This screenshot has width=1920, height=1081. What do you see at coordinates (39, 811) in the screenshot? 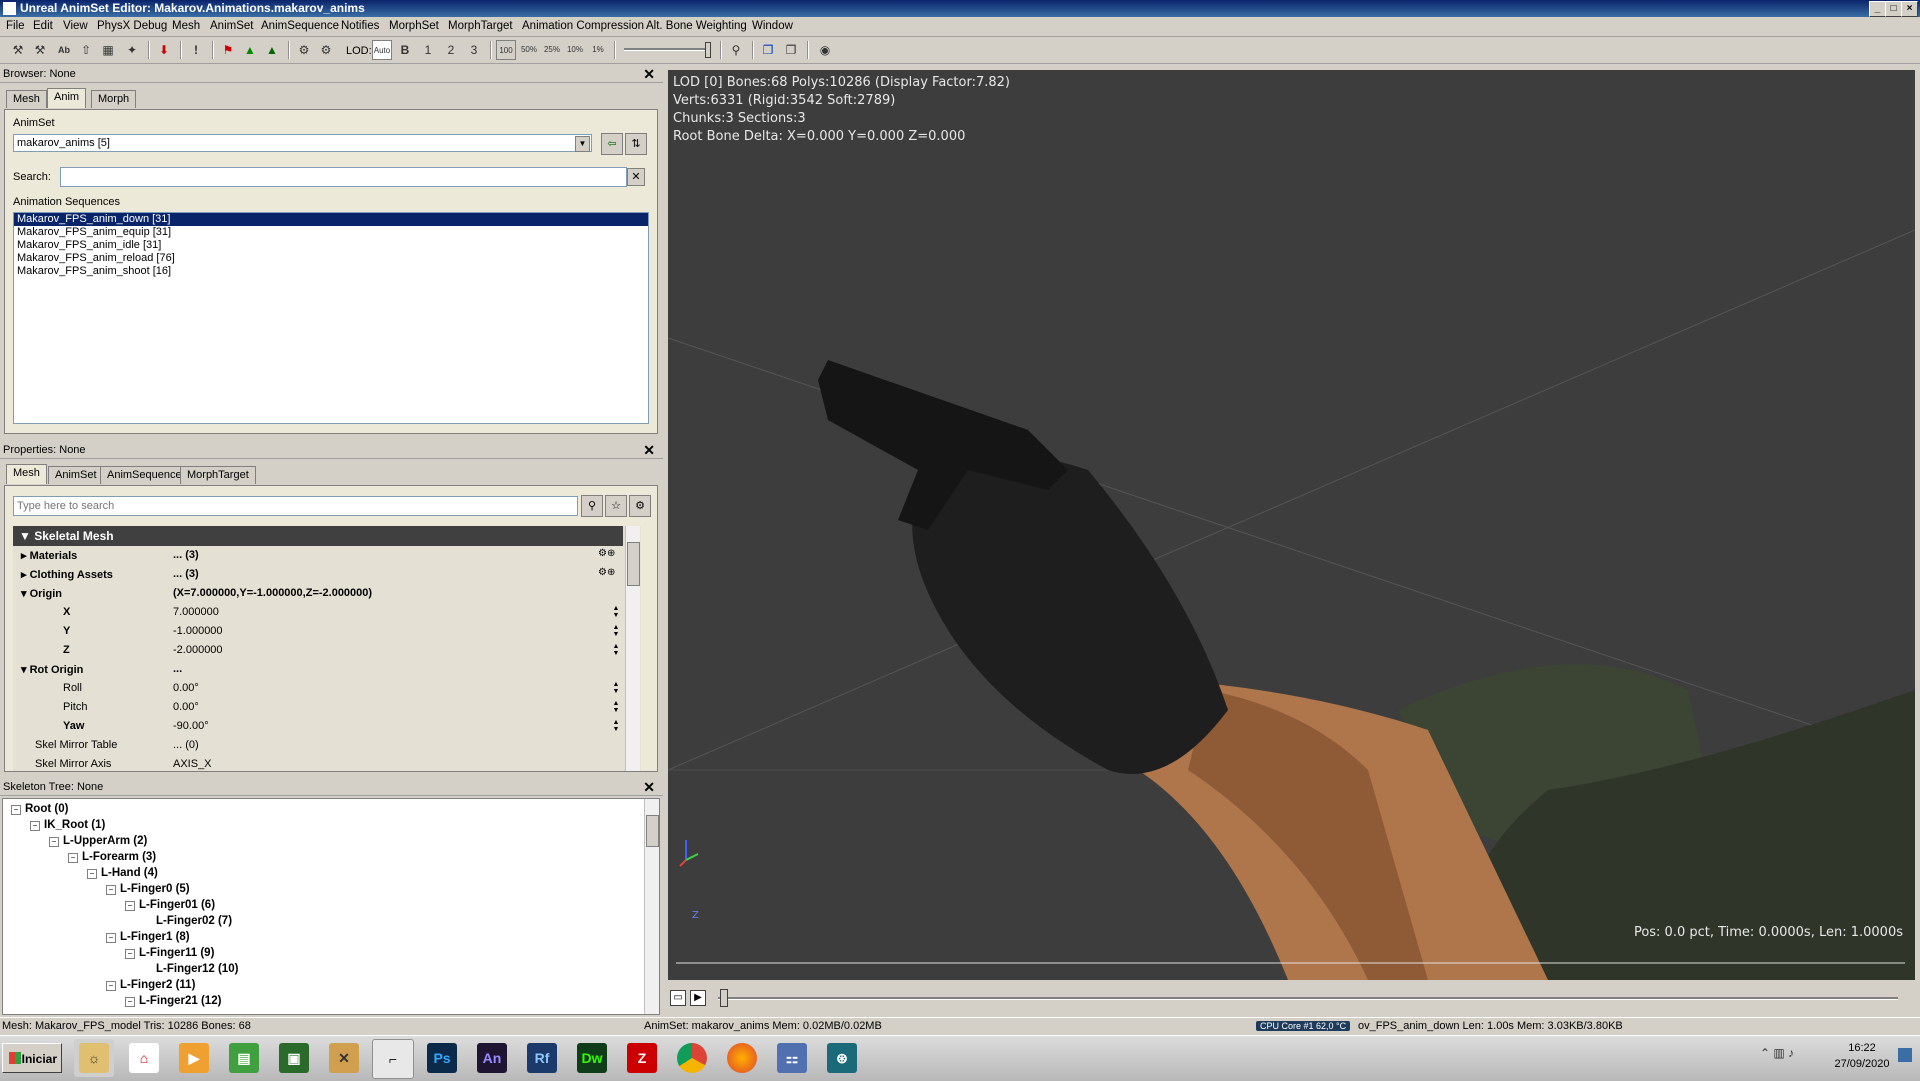
I see `tree-node: − Root (0)` at bounding box center [39, 811].